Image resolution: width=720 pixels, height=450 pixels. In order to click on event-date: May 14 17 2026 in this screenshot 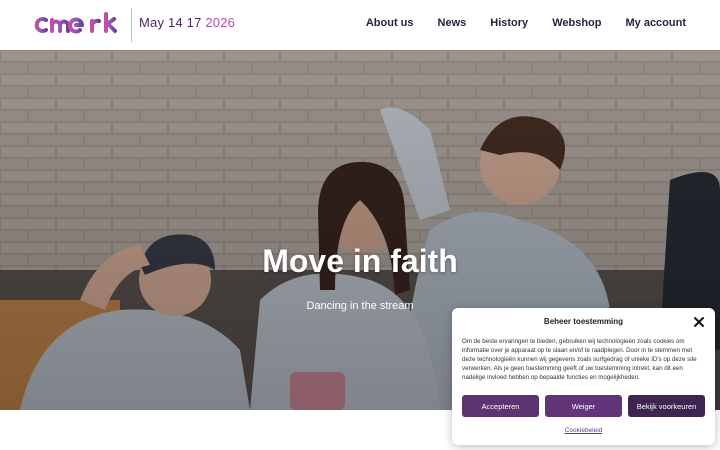, I will do `click(187, 22)`.